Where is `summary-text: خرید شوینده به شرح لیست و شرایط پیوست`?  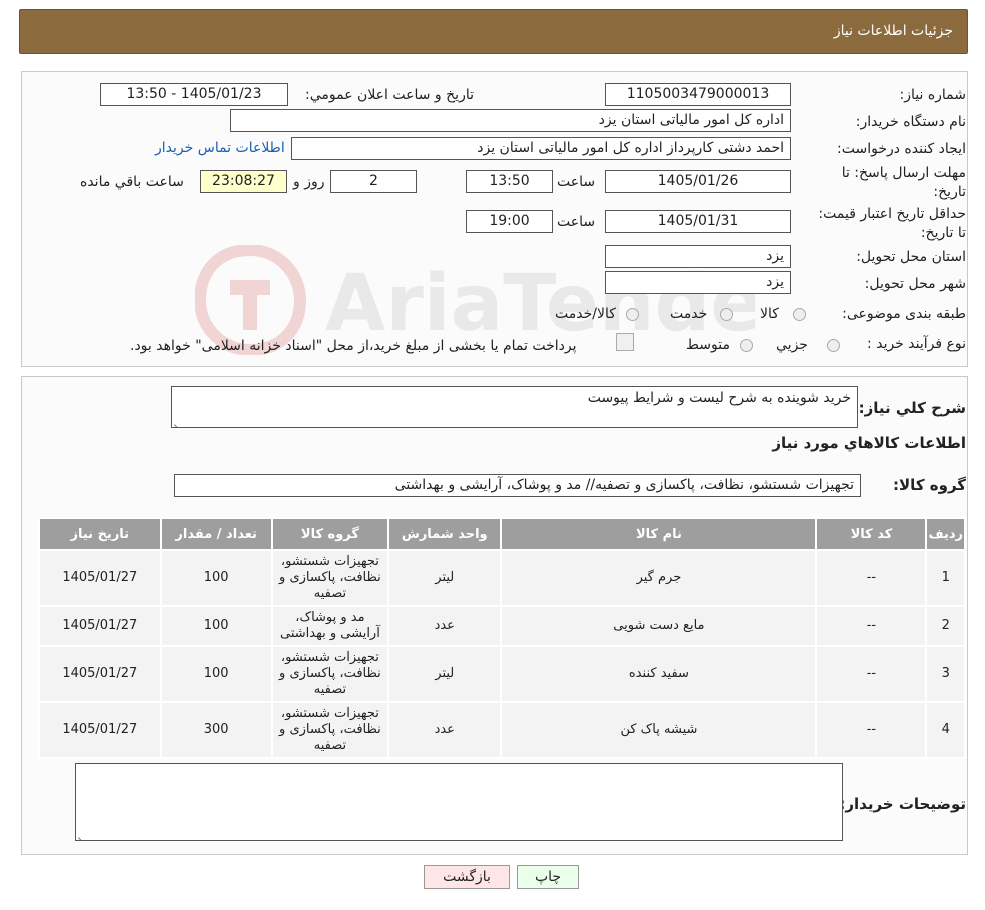 summary-text: خرید شوینده به شرح لیست و شرایط پیوست is located at coordinates (719, 398).